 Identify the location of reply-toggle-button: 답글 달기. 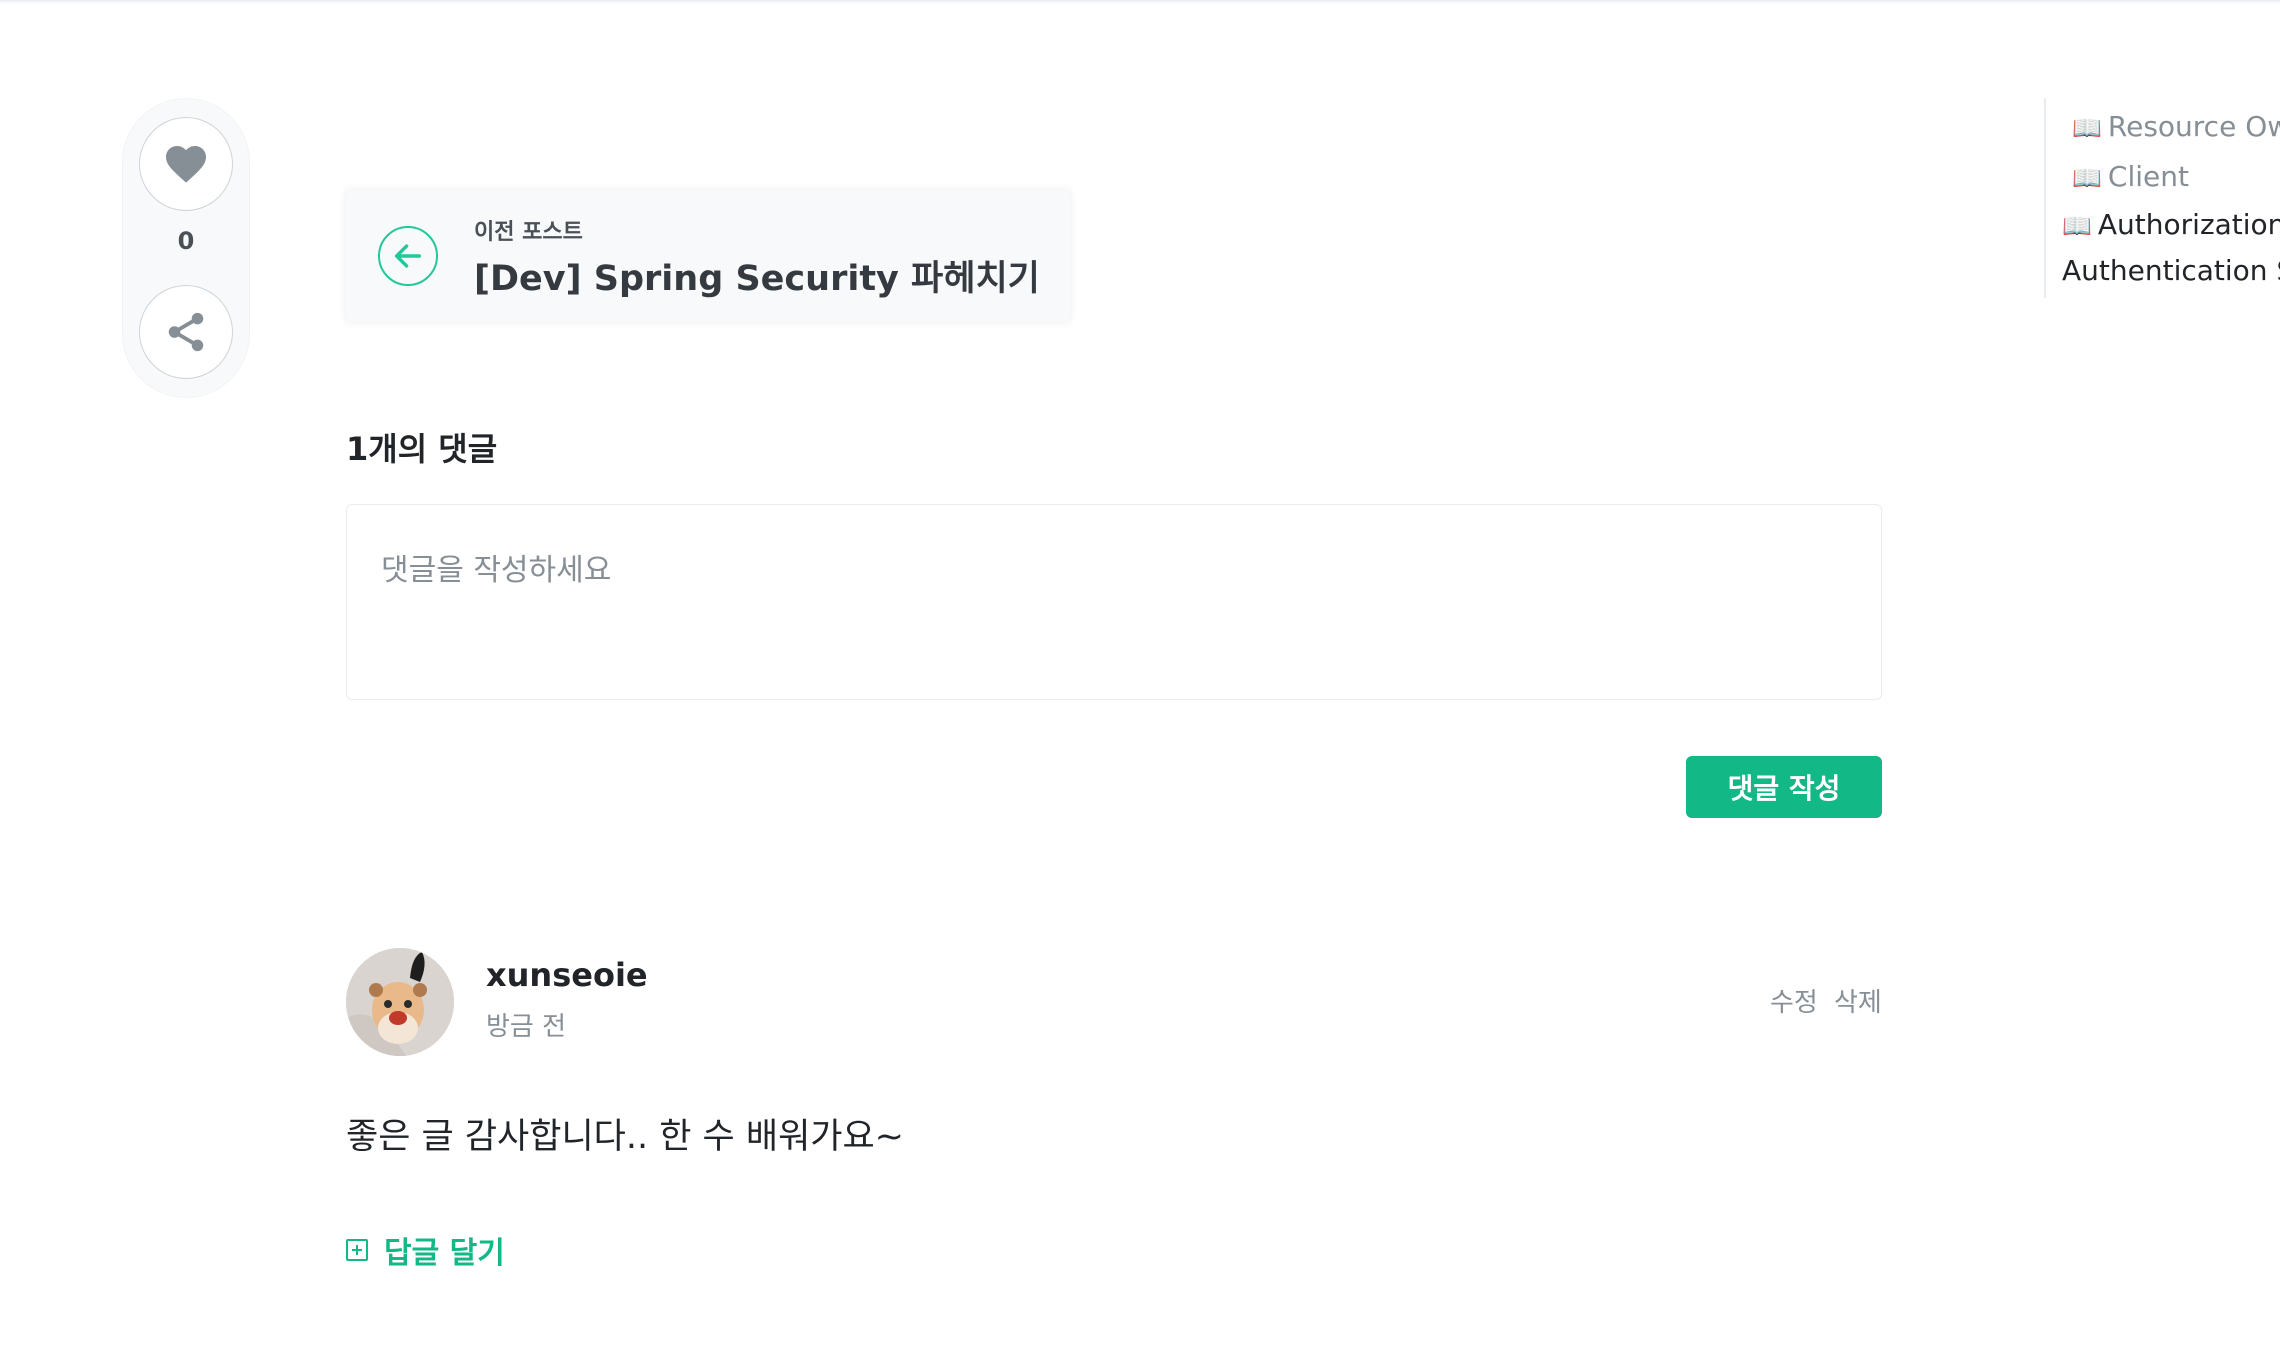
(425, 1250).